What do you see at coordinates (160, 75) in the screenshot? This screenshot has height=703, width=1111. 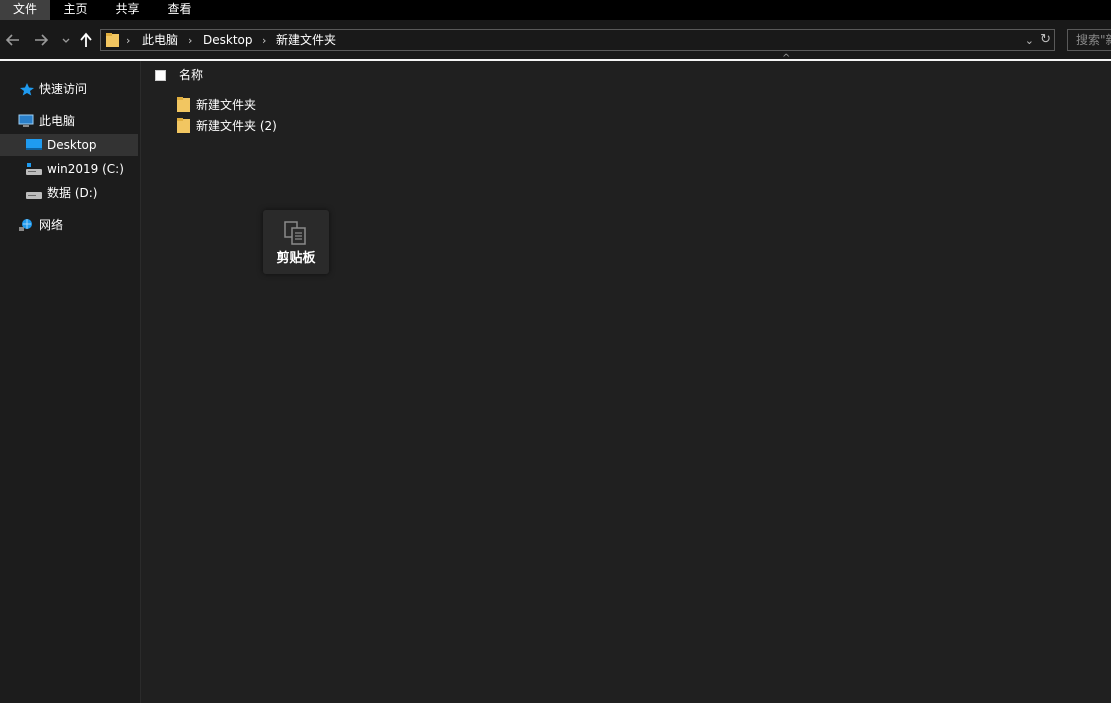 I see `select-all-checkbox` at bounding box center [160, 75].